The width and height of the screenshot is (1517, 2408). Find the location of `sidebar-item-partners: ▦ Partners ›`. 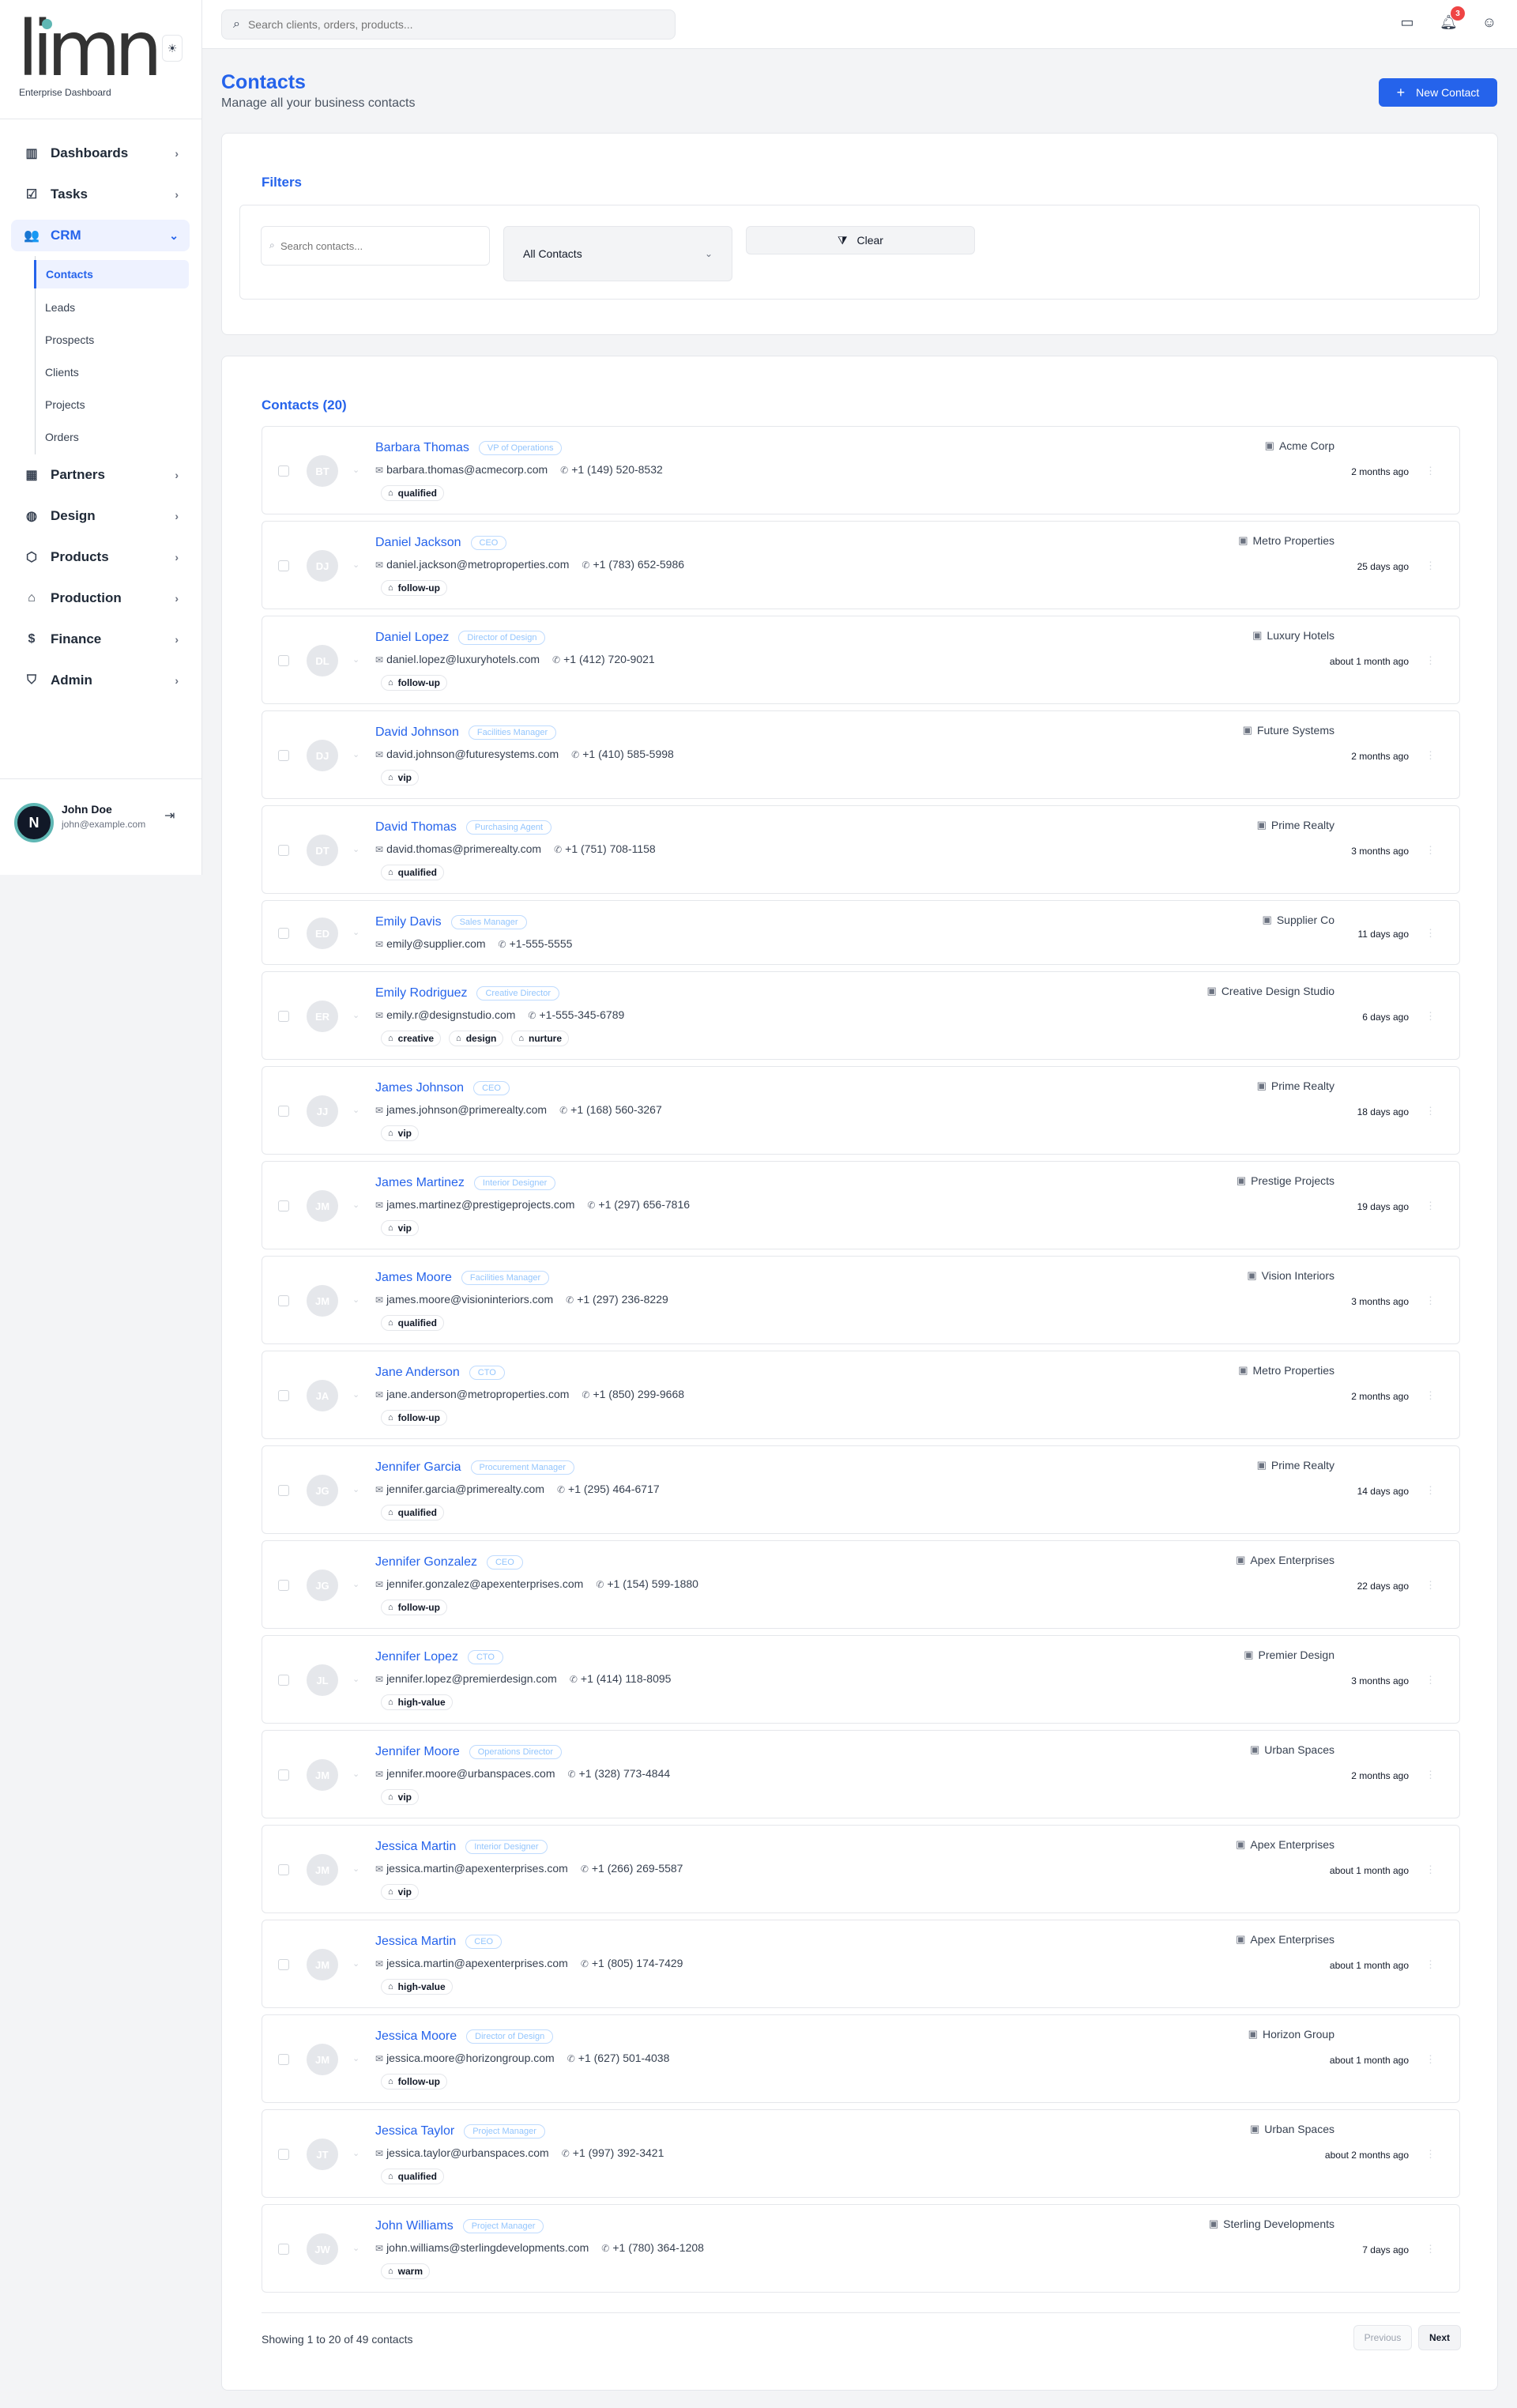

sidebar-item-partners: ▦ Partners › is located at coordinates (101, 475).